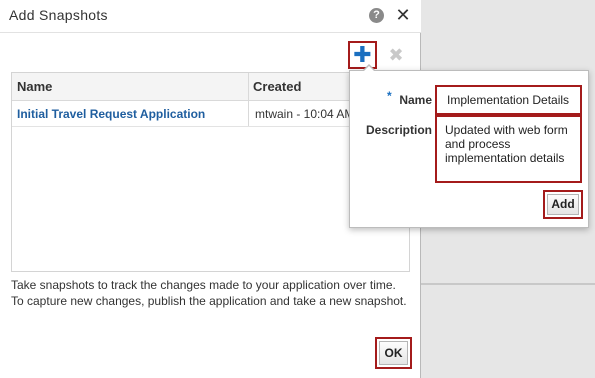  I want to click on snapshot-name-link: Initial Travel Request Application, so click(132, 114).